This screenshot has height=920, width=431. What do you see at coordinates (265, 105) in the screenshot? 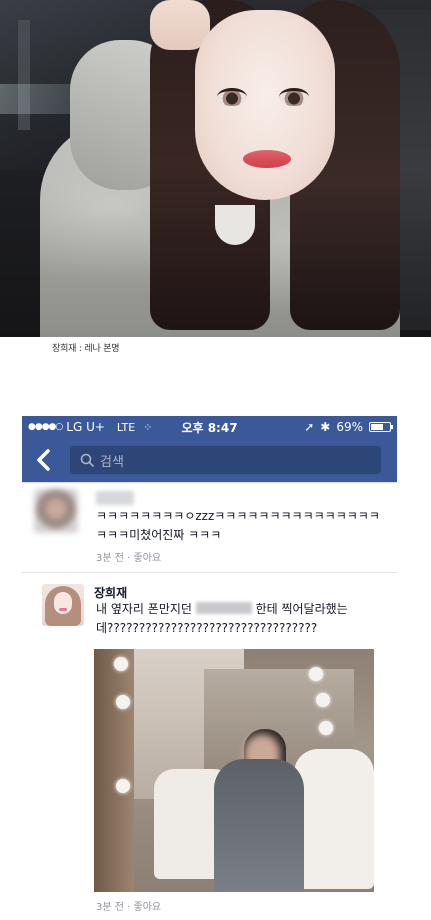
I see `face` at bounding box center [265, 105].